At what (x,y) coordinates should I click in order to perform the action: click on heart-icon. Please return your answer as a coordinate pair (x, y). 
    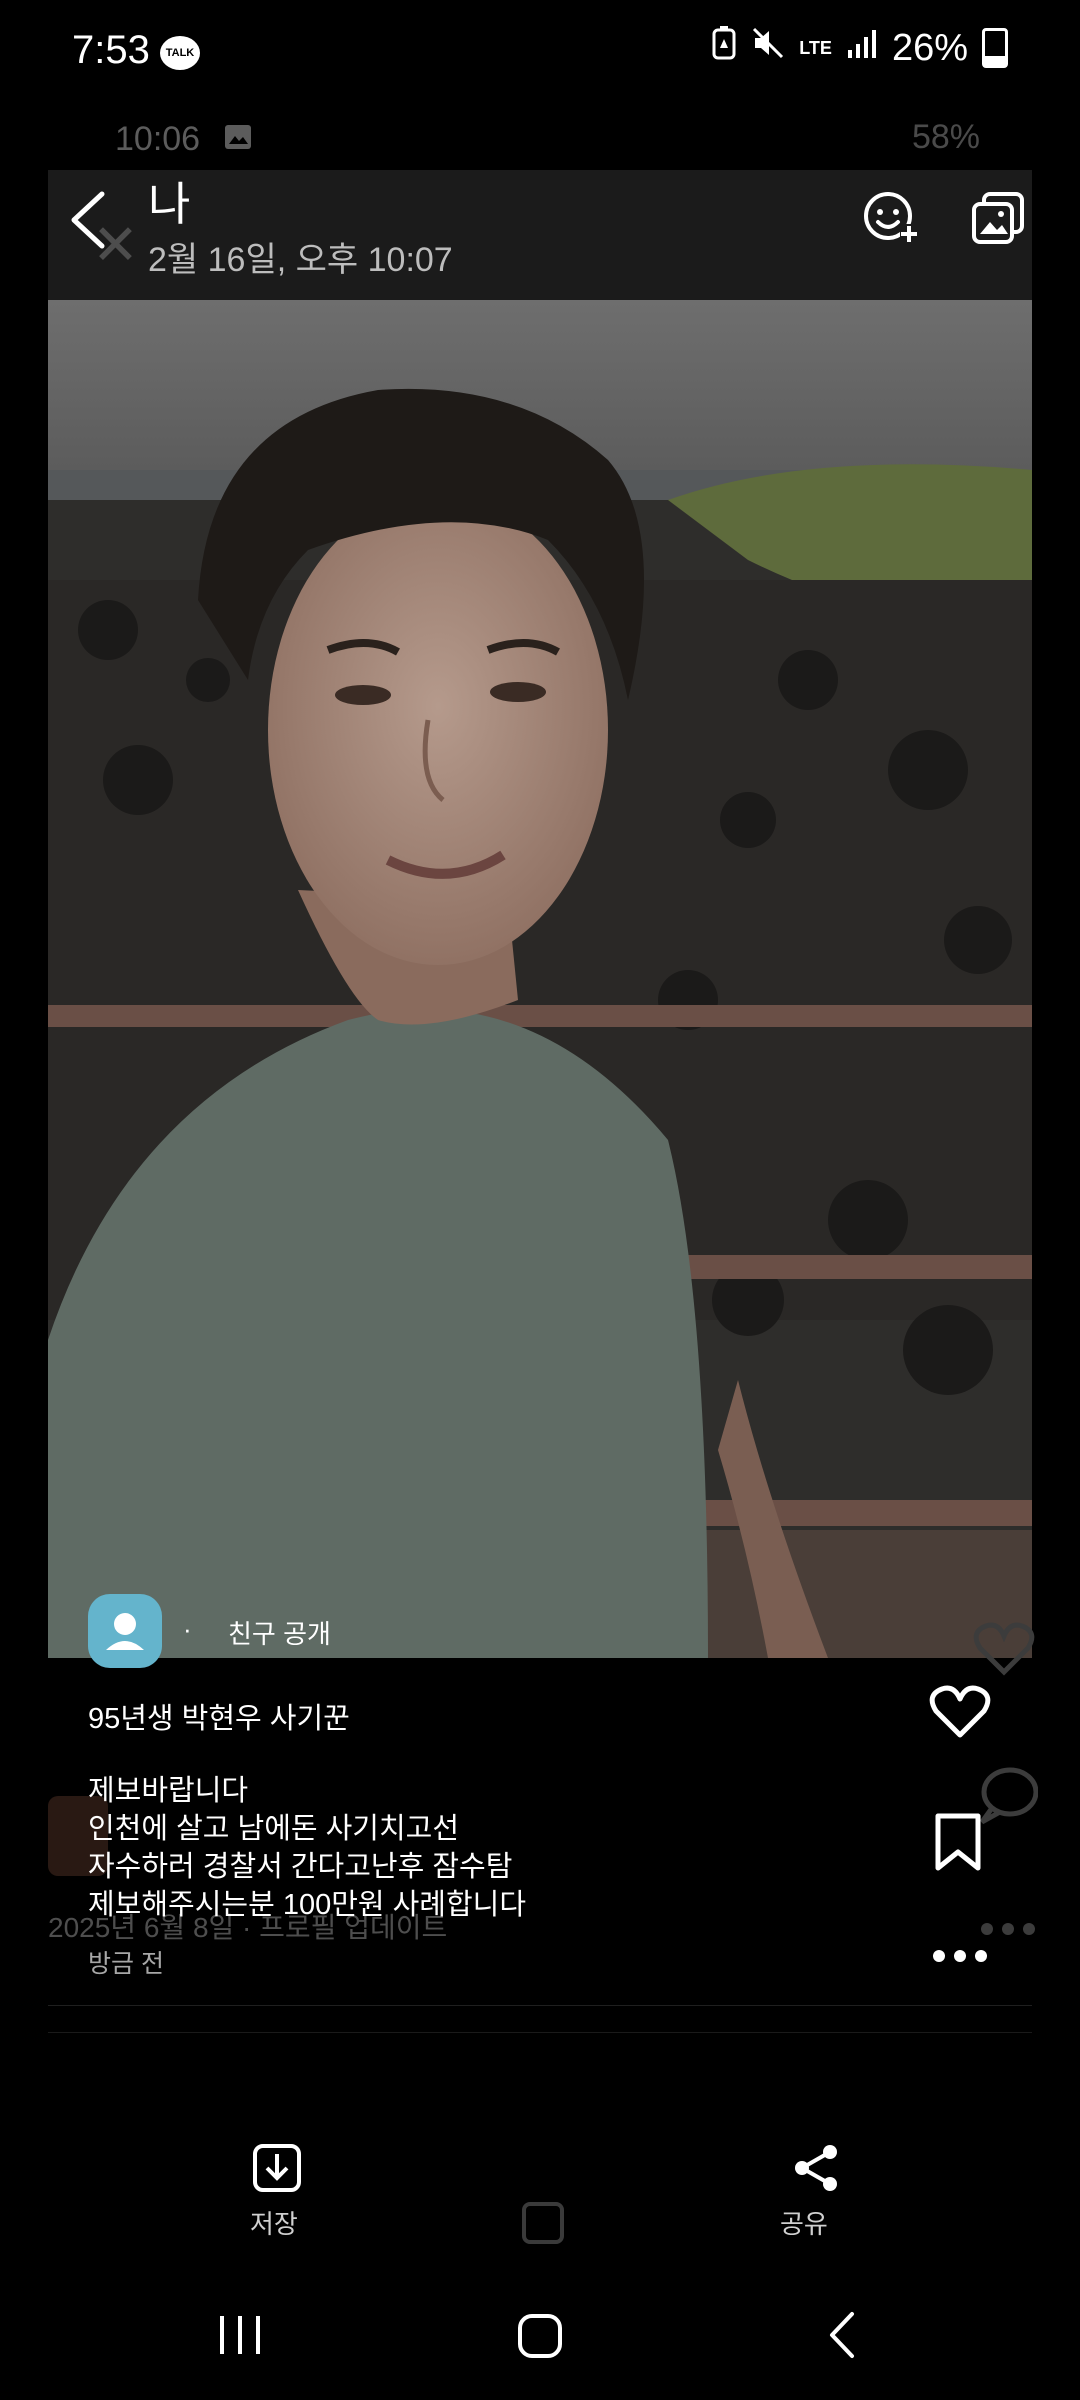
    Looking at the image, I should click on (960, 1711).